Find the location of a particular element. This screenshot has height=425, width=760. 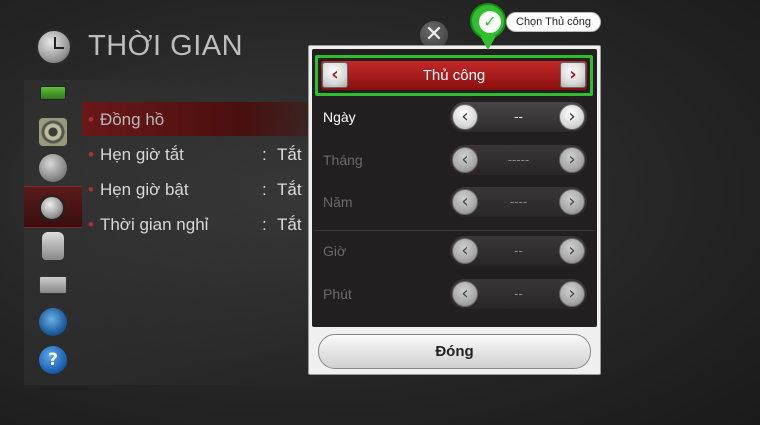

menu-item-clock: • Đồng hồ is located at coordinates (126, 120).